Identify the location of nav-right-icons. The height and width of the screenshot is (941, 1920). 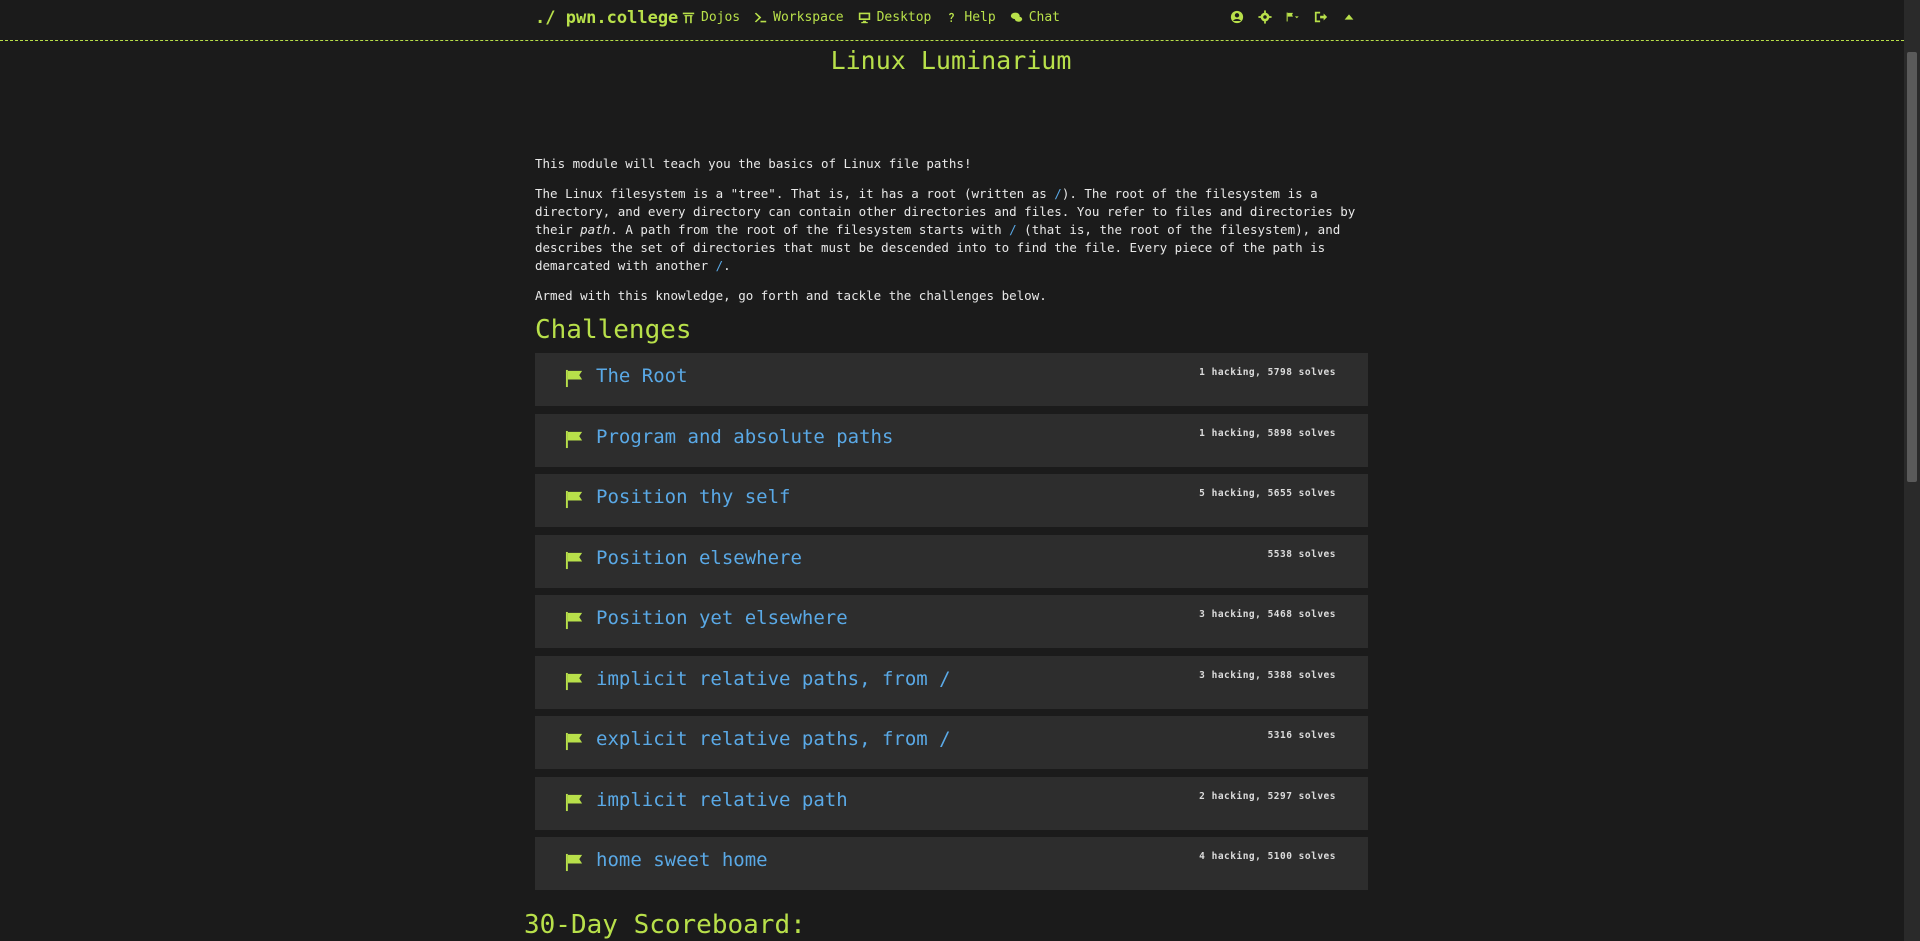
(1293, 17).